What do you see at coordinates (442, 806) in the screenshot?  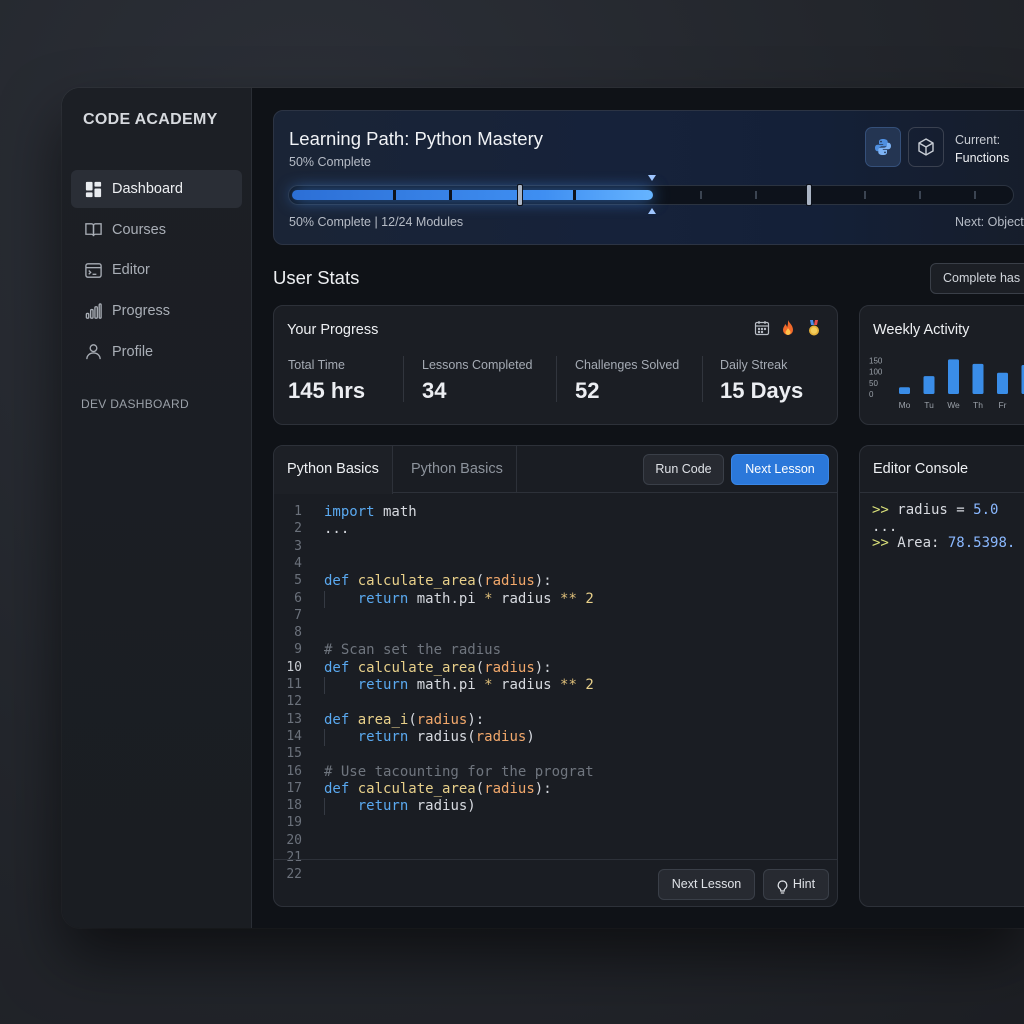 I see `code-token: radius)` at bounding box center [442, 806].